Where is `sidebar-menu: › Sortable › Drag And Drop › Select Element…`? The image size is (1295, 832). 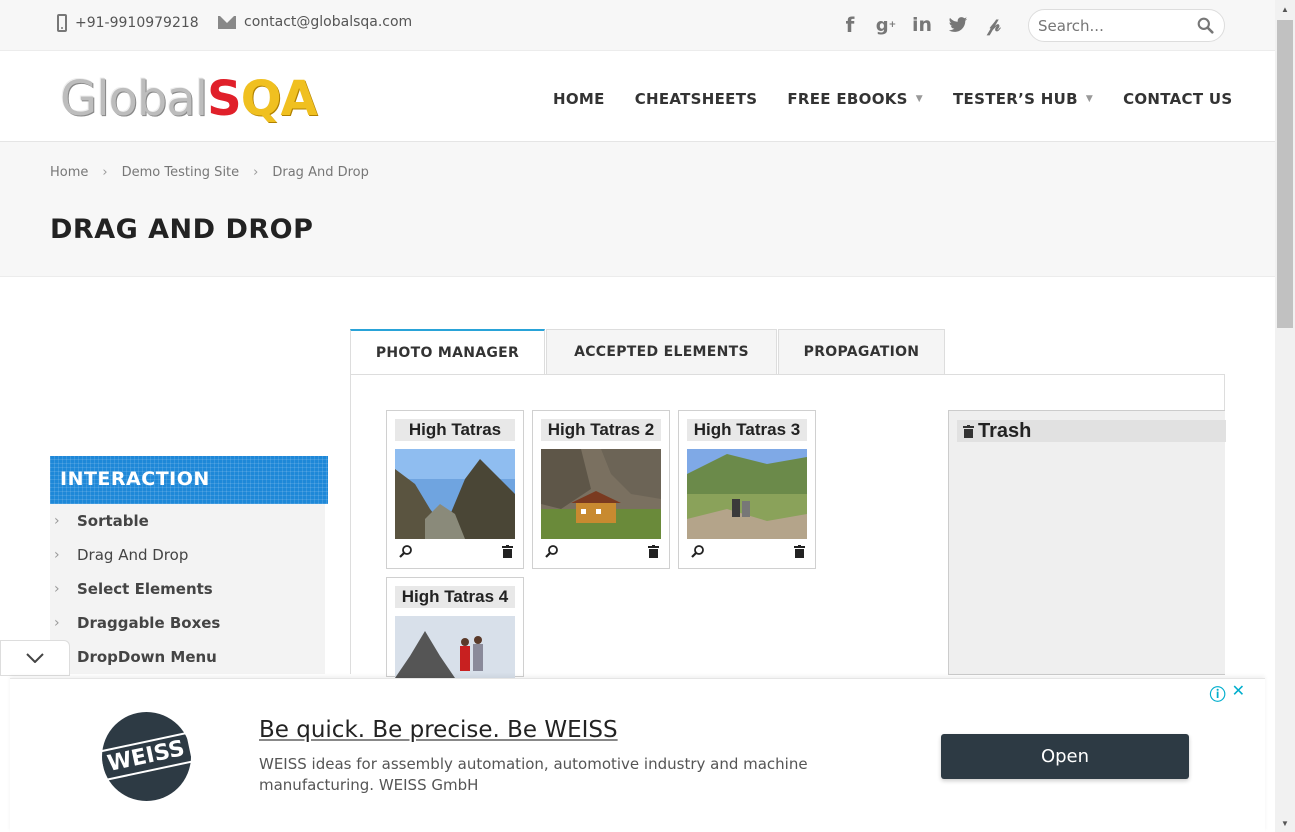 sidebar-menu: › Sortable › Drag And Drop › Select Element… is located at coordinates (187, 589).